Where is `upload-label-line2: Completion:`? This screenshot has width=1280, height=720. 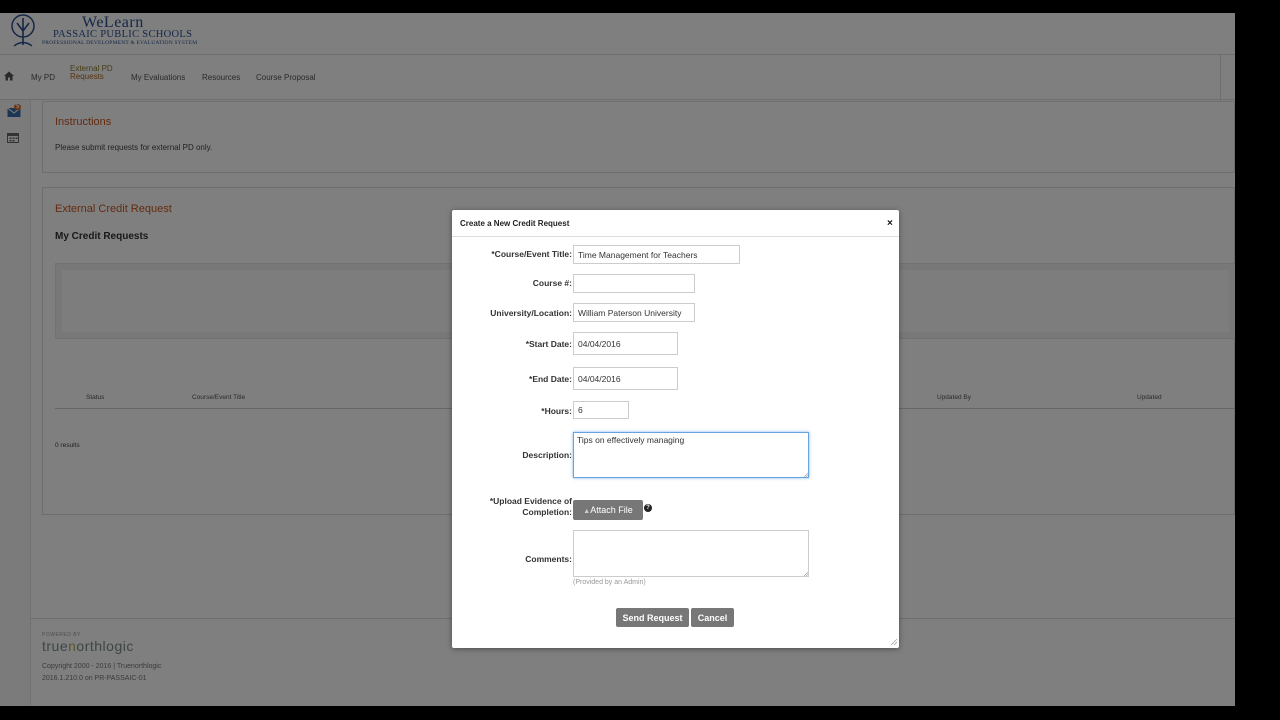 upload-label-line2: Completion: is located at coordinates (547, 512).